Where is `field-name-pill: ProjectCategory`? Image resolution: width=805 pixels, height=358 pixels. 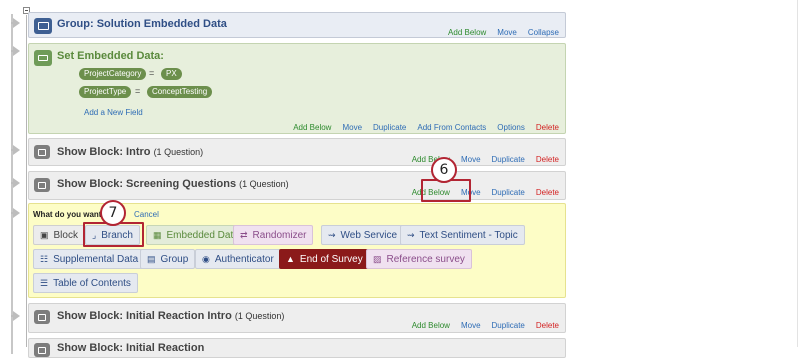
field-name-pill: ProjectCategory is located at coordinates (113, 74).